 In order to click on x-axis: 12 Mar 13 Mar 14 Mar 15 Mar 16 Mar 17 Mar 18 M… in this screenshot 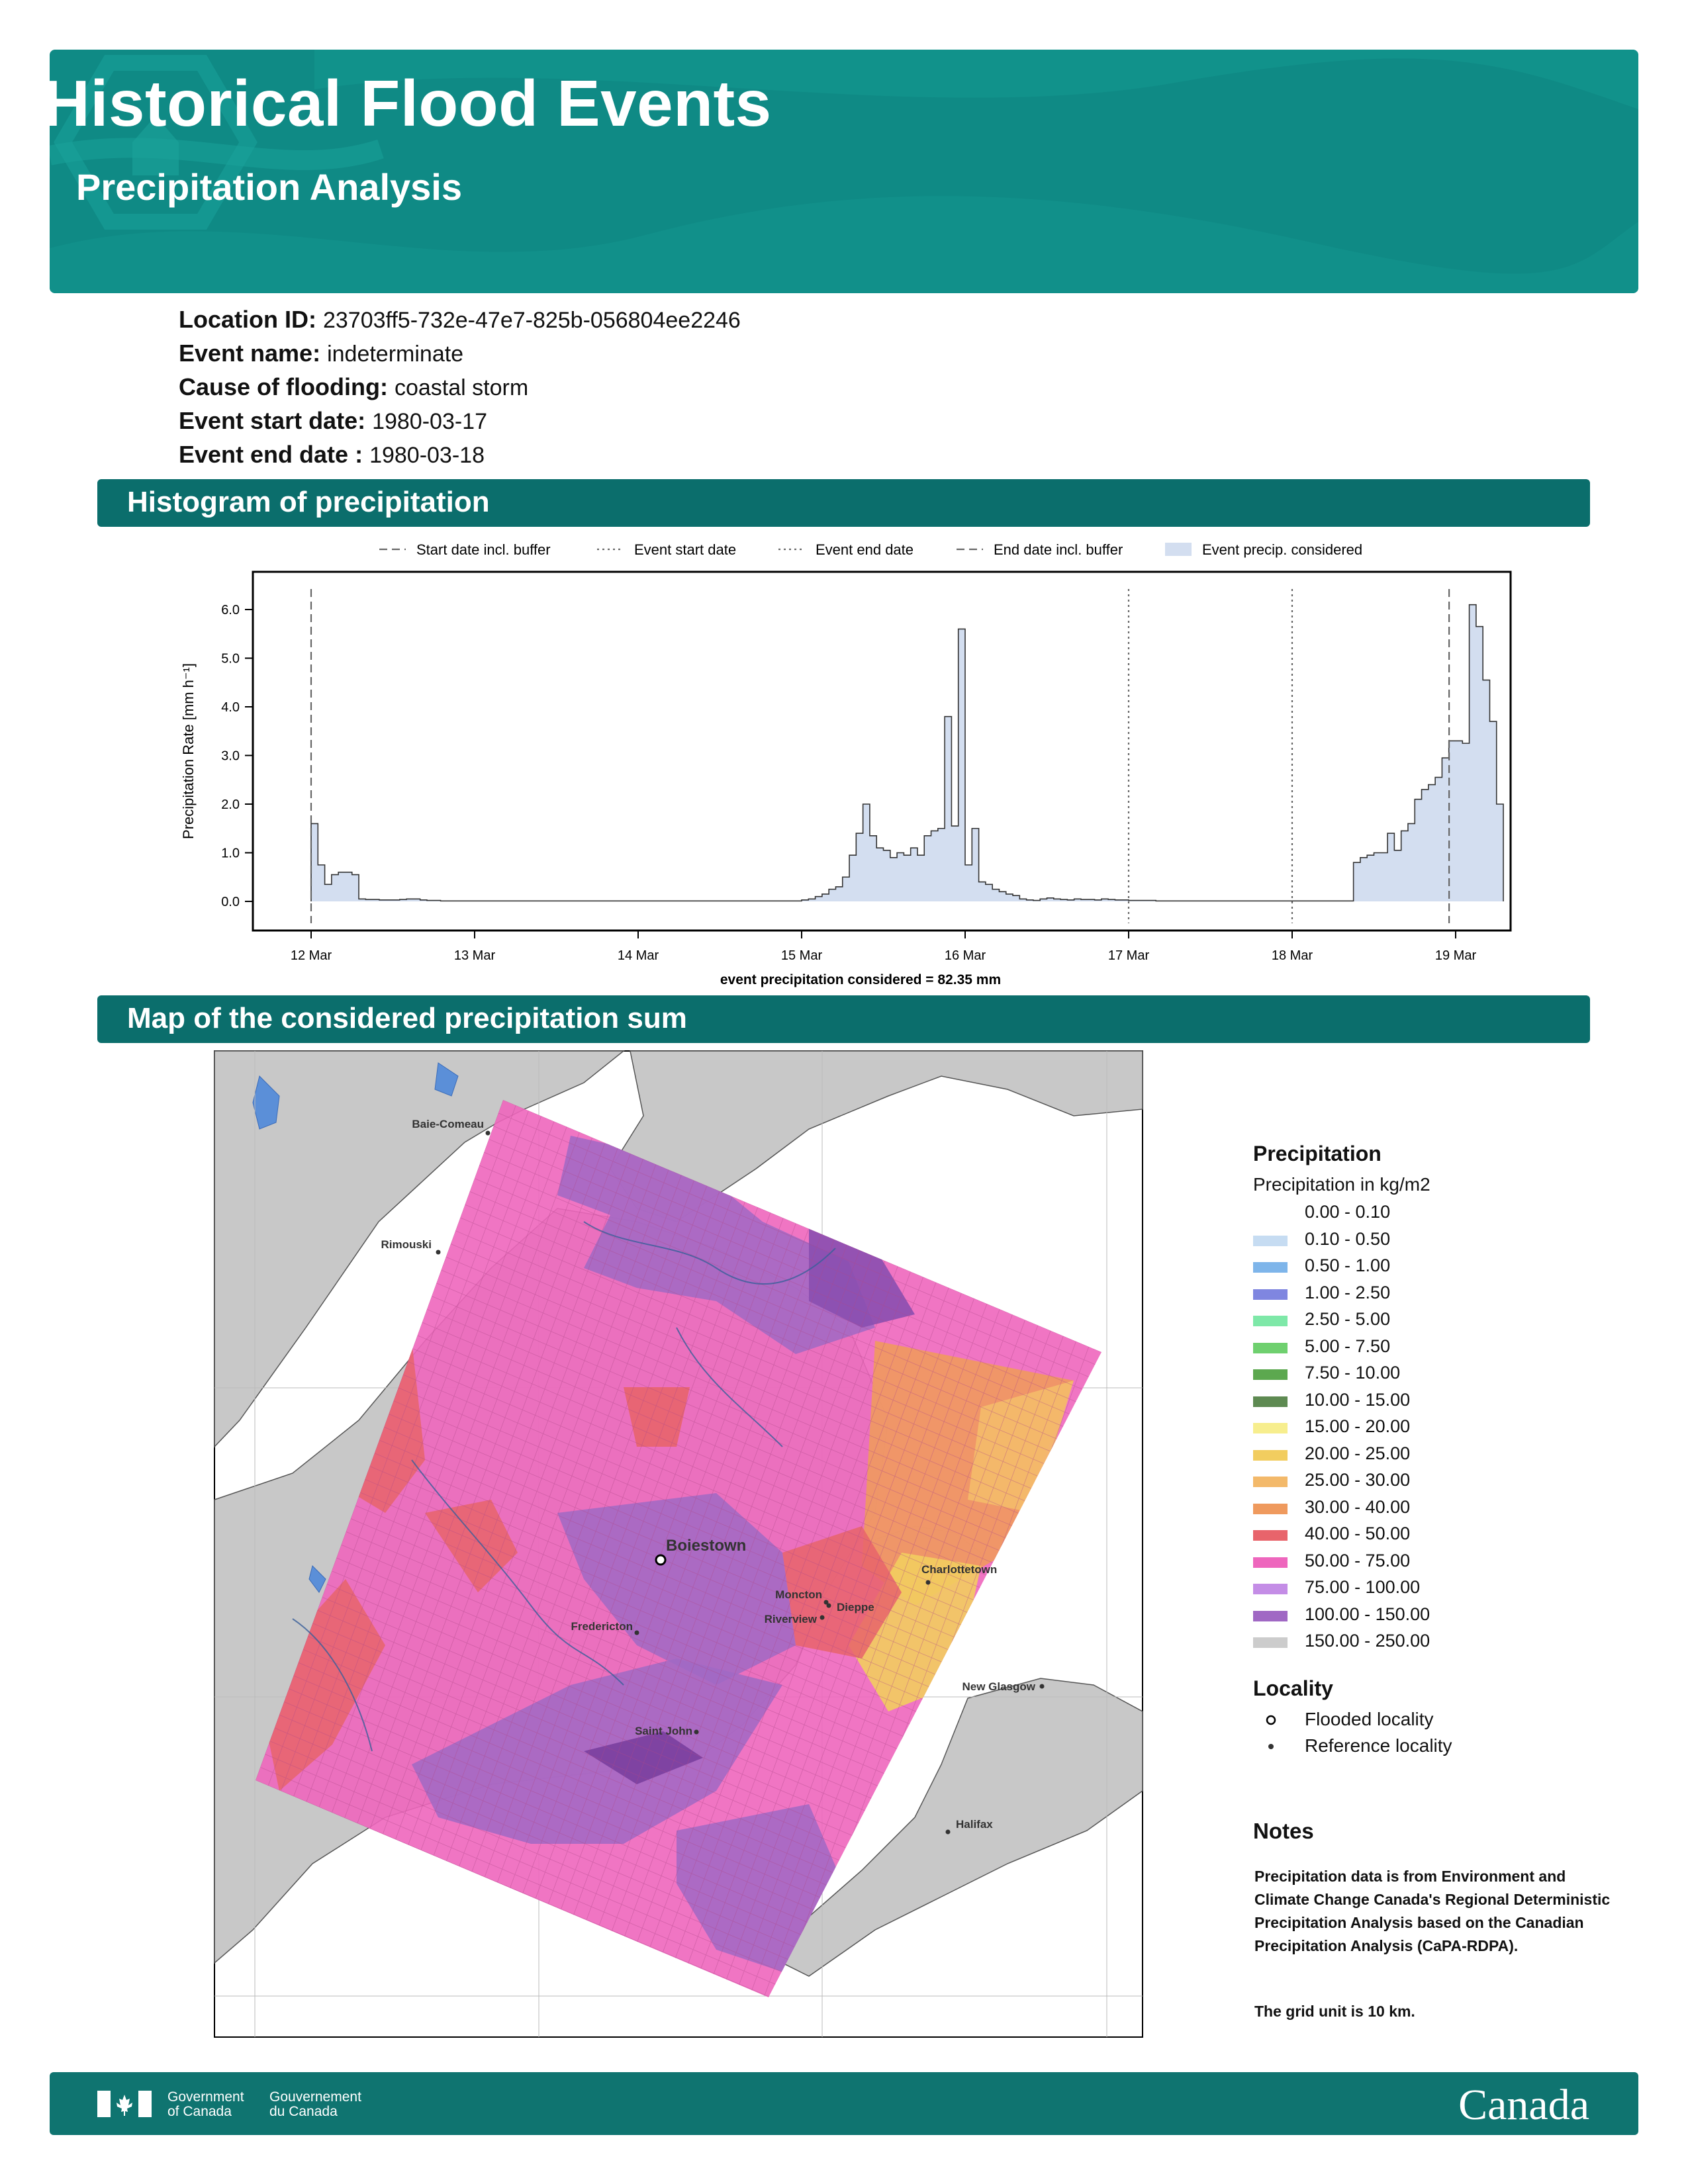, I will do `click(884, 947)`.